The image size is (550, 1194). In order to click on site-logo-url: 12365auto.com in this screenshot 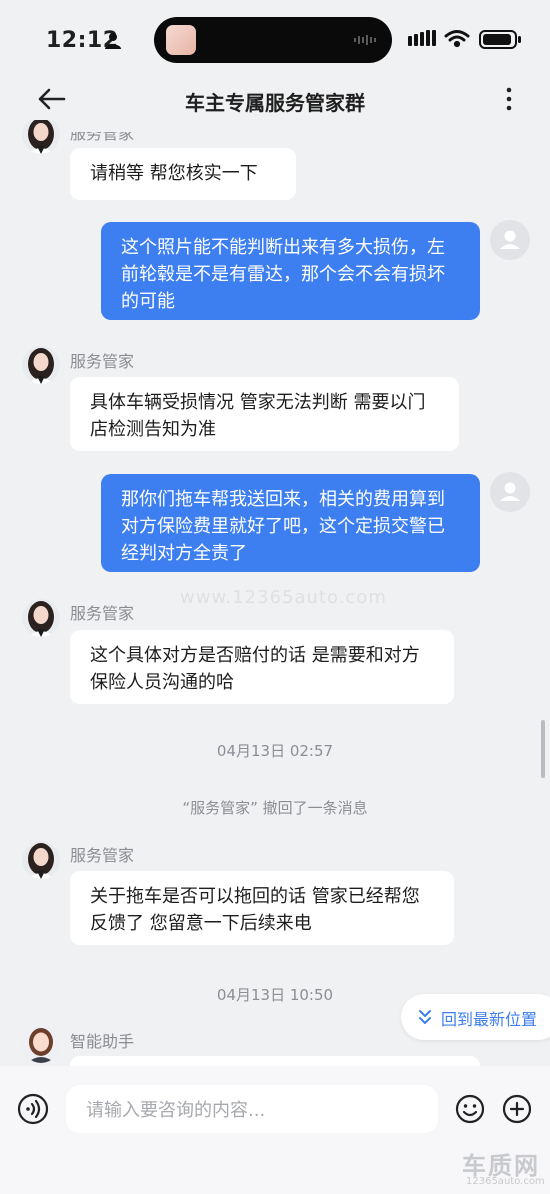, I will do `click(505, 1181)`.